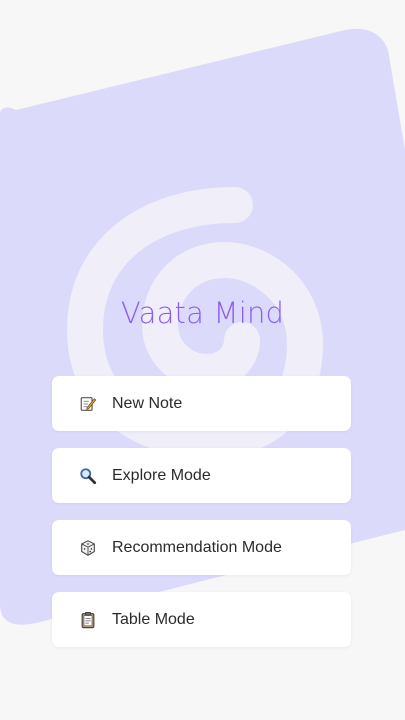 The width and height of the screenshot is (405, 720). Describe the element at coordinates (88, 620) in the screenshot. I see `clipboard-icon` at that location.